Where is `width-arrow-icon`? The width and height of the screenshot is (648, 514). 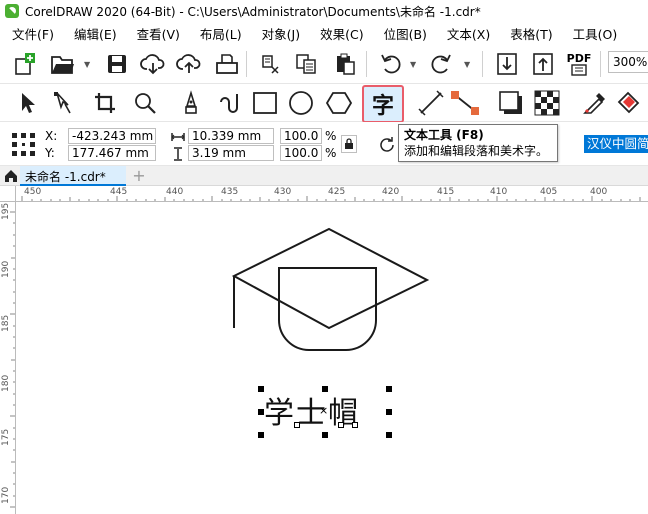 width-arrow-icon is located at coordinates (178, 137).